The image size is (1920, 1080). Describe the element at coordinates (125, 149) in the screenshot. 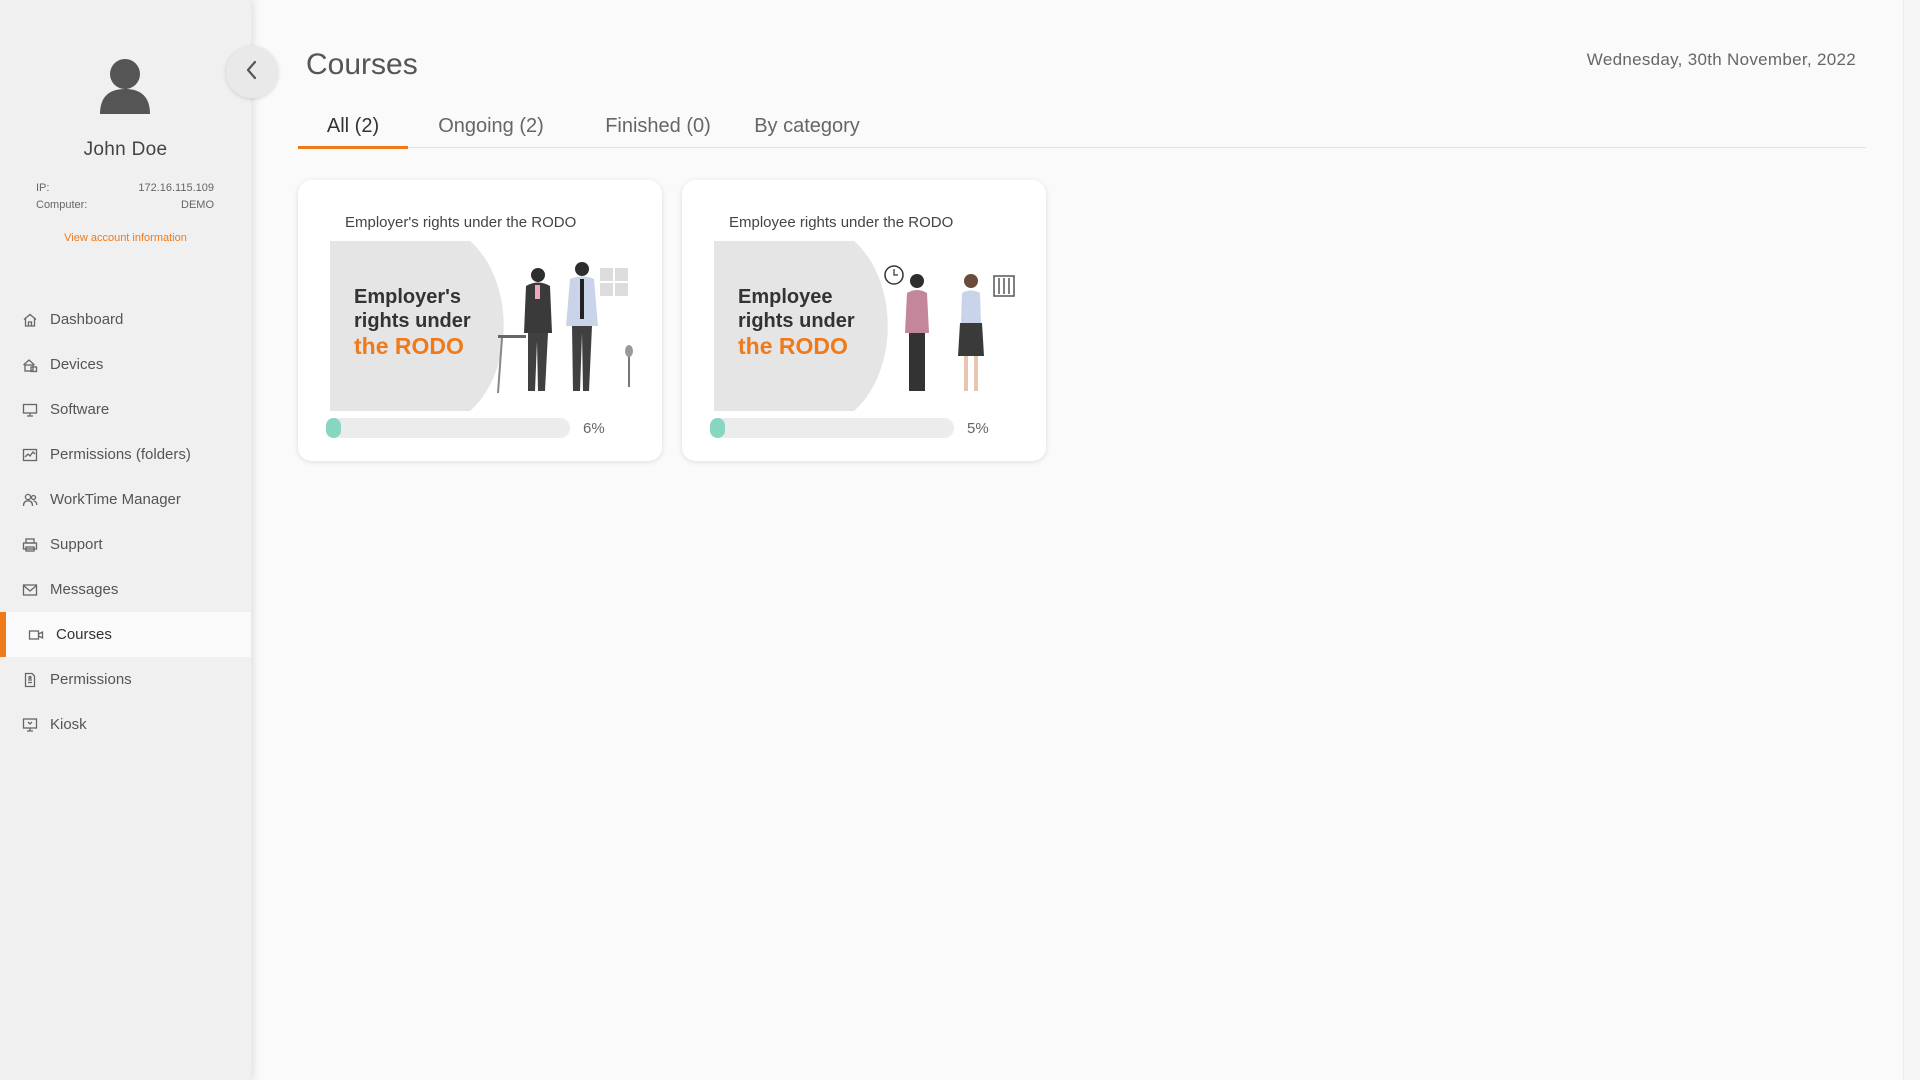

I see `user-name: John Doe` at that location.